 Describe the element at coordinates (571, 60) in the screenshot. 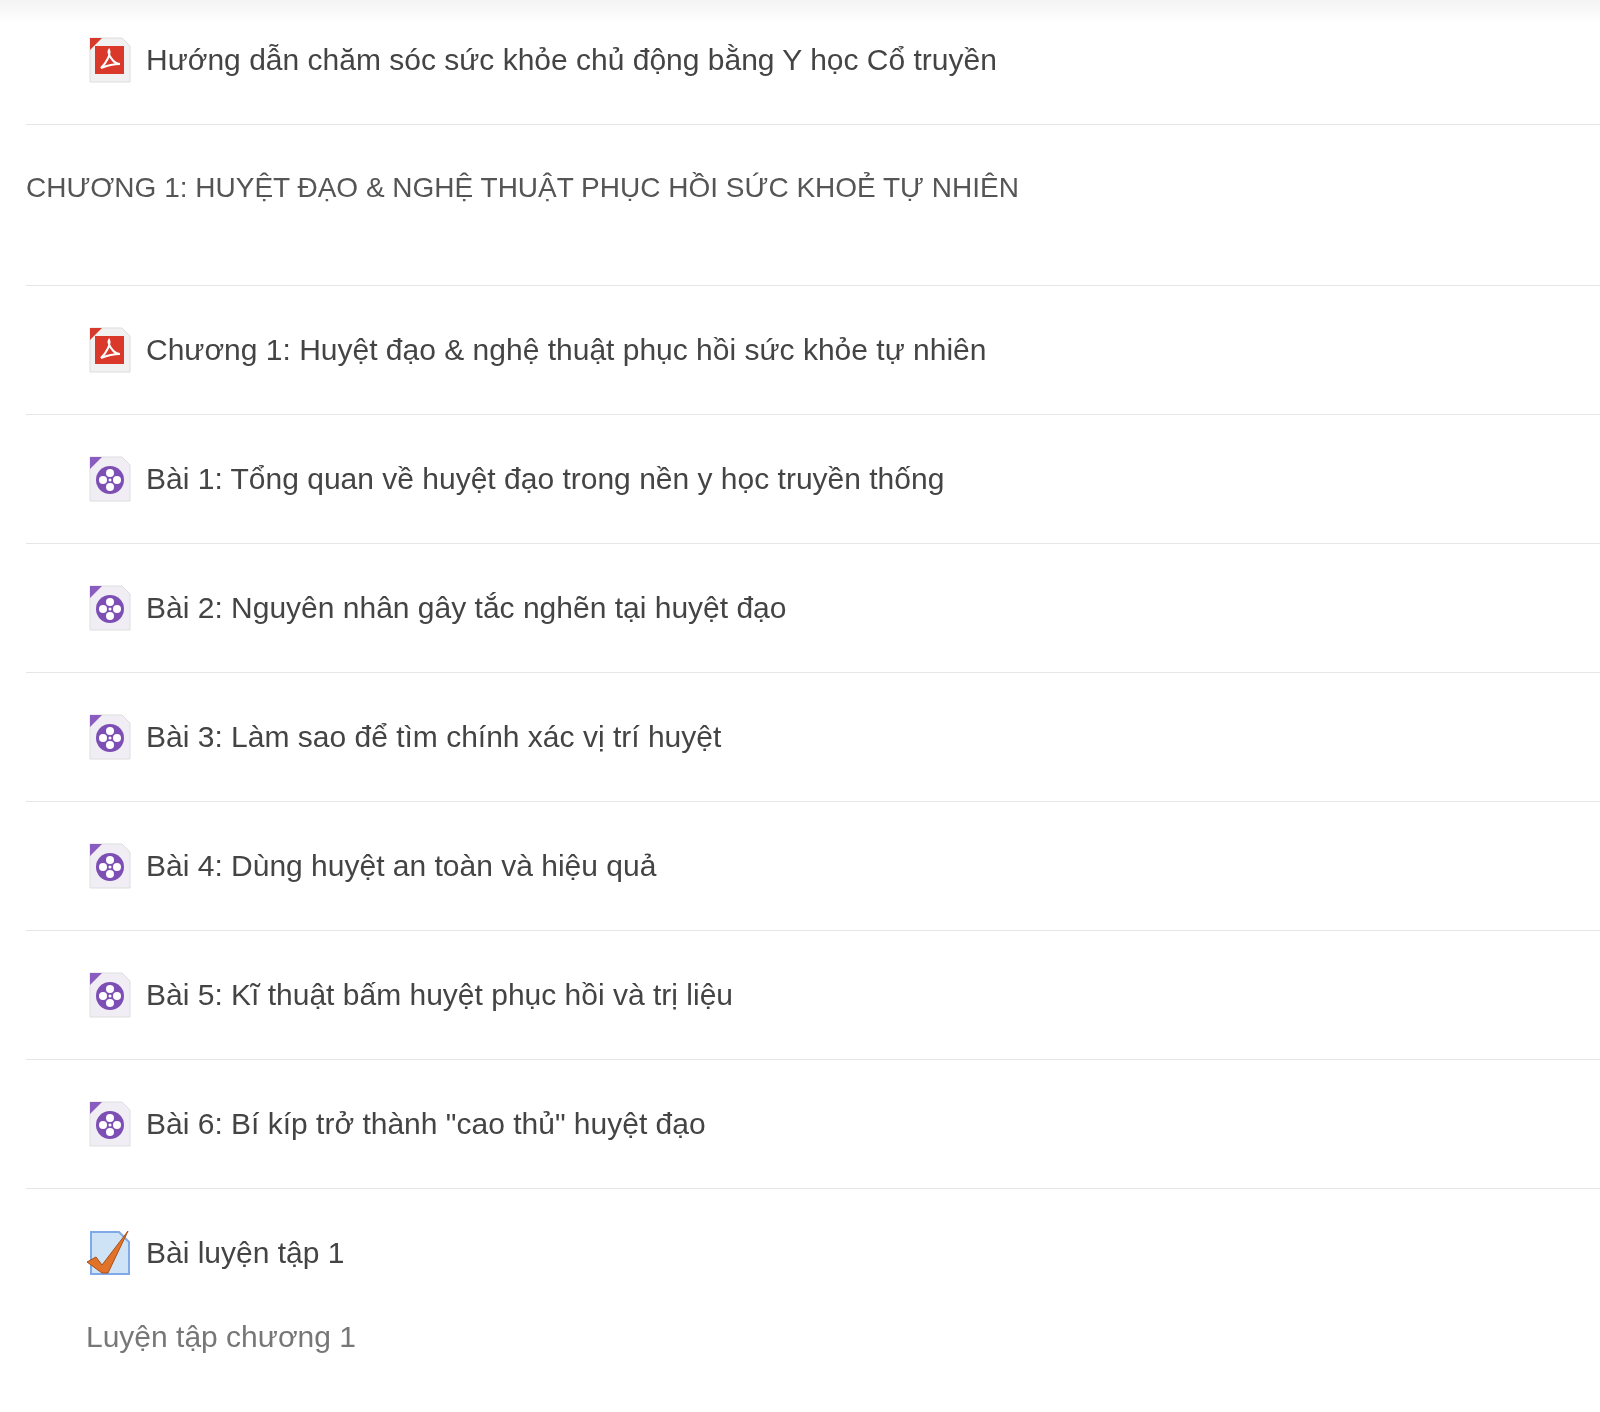

I see `activity-link: Hướng dẫn chăm sóc sức khỏe chủ động bằng Y học Cổ truyền` at that location.